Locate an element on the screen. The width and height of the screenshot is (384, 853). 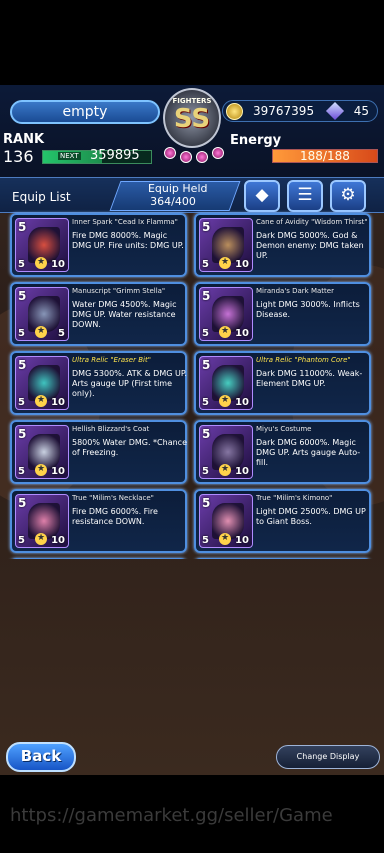
watermark-text: https://gamemarket.gg/seller/Game is located at coordinates (171, 815).